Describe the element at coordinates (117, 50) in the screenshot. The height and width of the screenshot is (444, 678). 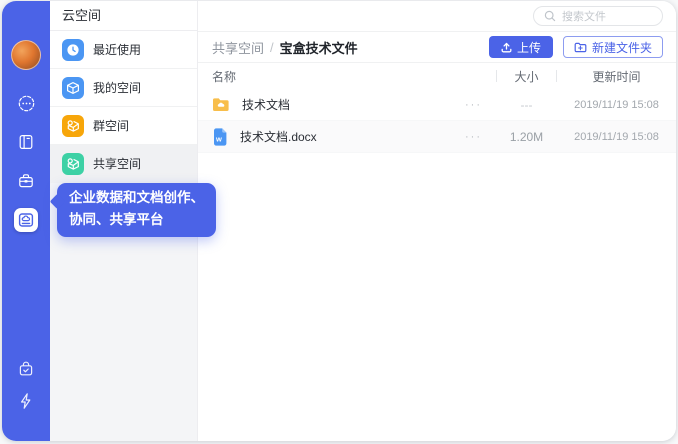
I see `sidebar-item-label: 最近使用` at that location.